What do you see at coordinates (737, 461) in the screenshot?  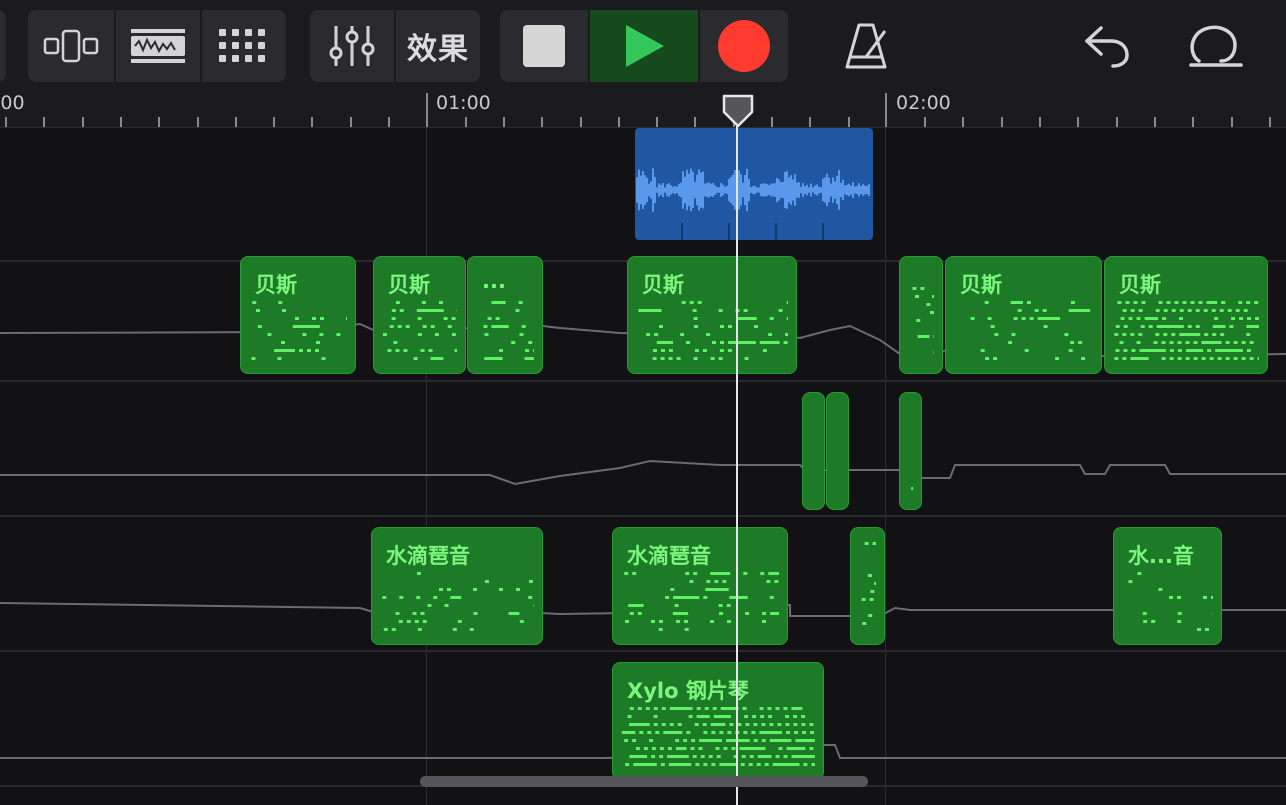 I see `playhead-line` at bounding box center [737, 461].